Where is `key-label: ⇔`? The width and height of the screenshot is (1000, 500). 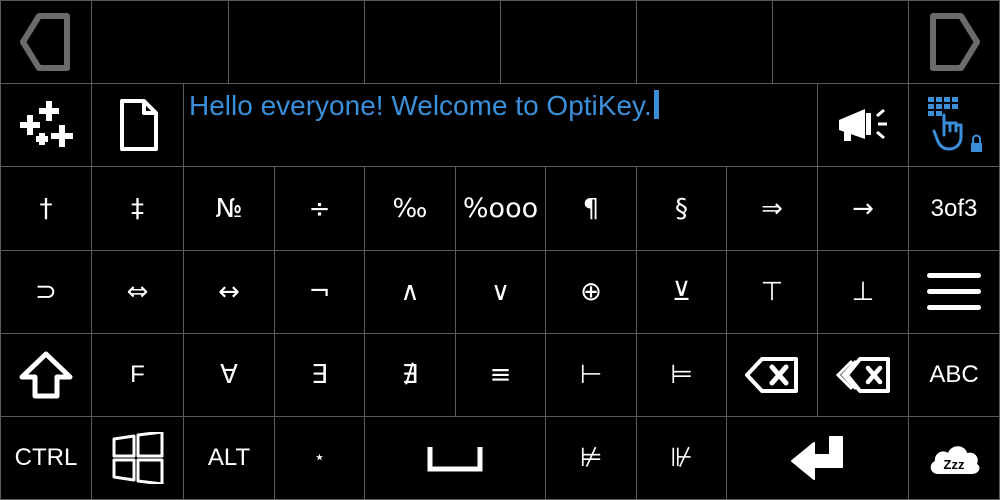 key-label: ⇔ is located at coordinates (137, 292).